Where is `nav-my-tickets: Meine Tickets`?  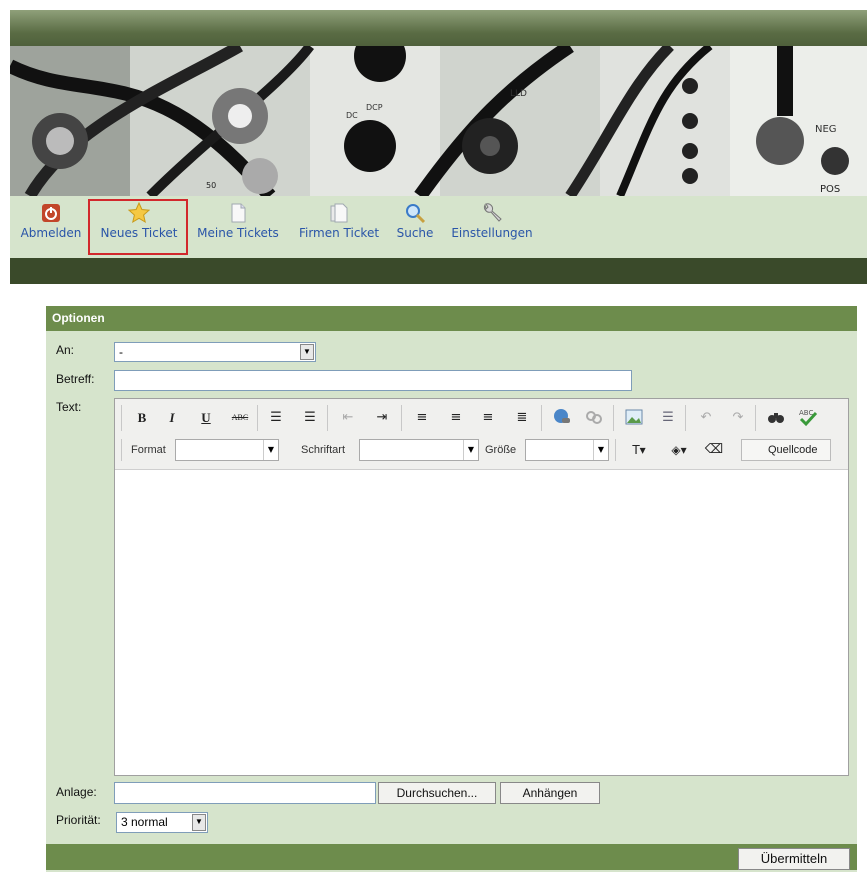 nav-my-tickets: Meine Tickets is located at coordinates (238, 221).